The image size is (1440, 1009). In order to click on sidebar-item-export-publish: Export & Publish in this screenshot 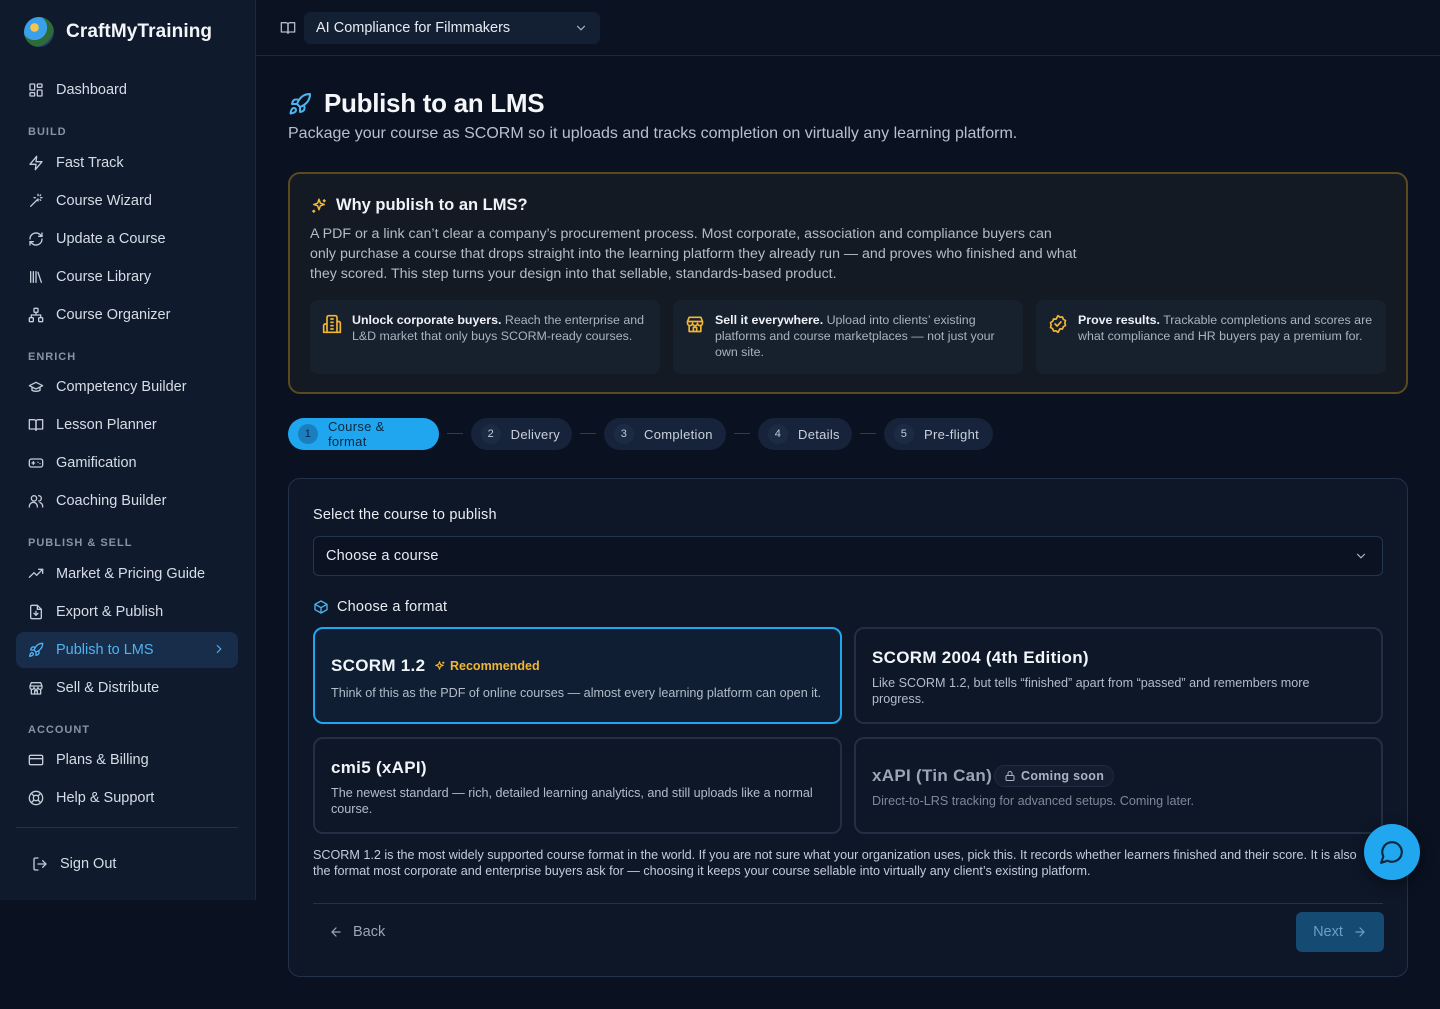, I will do `click(127, 612)`.